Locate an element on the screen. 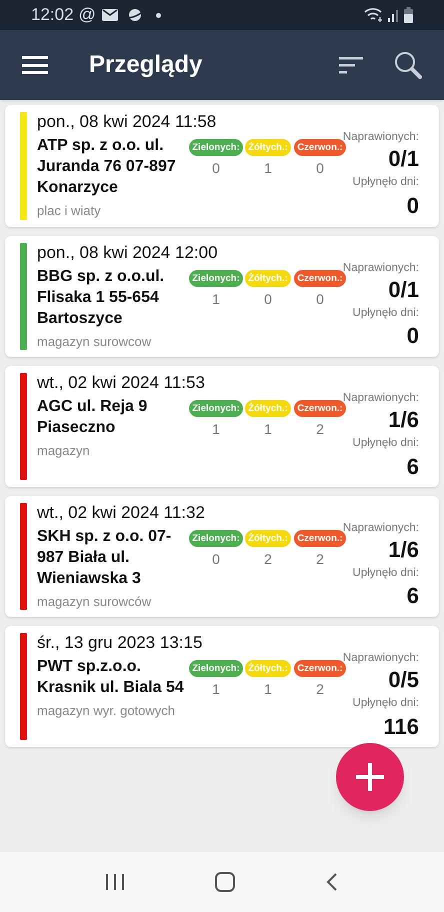  inspection-card: wt., 02 kwi 2024 11:32 SKH sp. z o.o. 07-987 Biała ul. Wieniawska 3 magazyn surowców Zielonych: 0 Żółtych.: 2 Czerwon.: 2 Naprawionych: 1/6 Upłynęło dni: 6 is located at coordinates (222, 556).